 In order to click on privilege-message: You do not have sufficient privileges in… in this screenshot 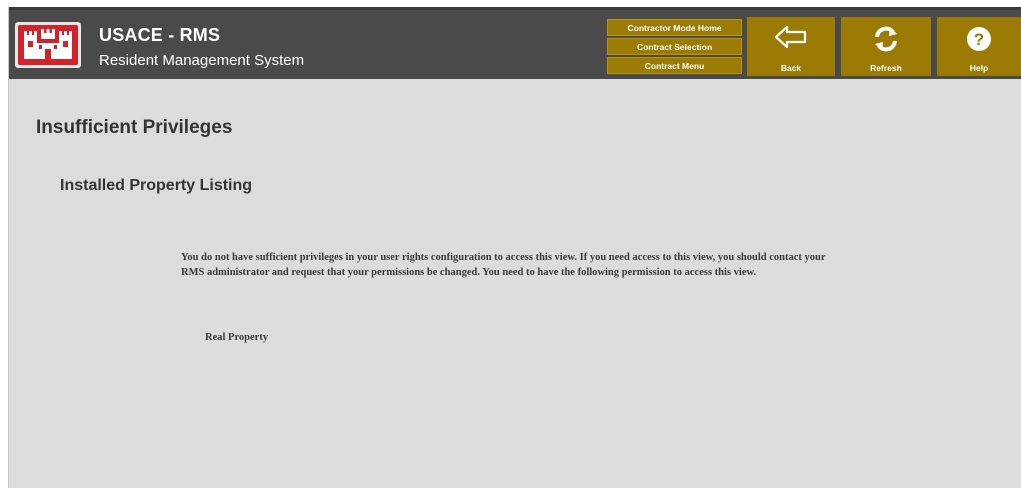, I will do `click(503, 265)`.